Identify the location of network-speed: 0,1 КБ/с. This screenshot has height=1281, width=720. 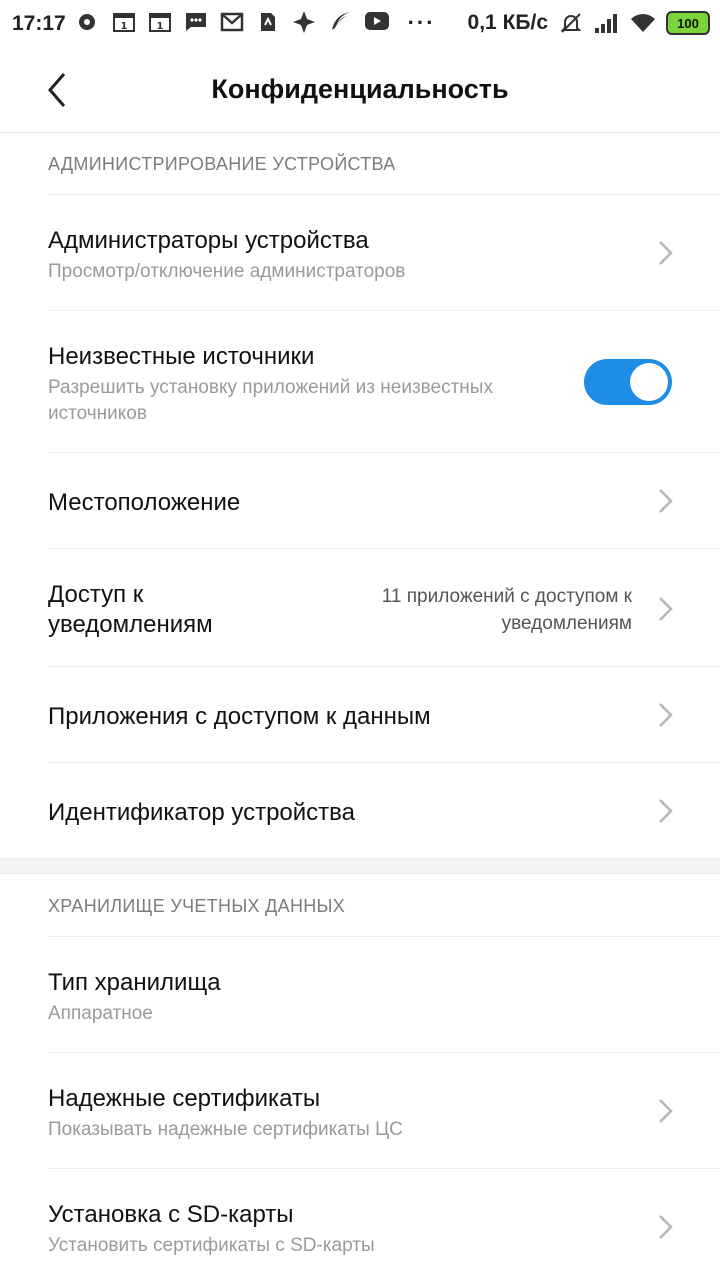
(507, 22).